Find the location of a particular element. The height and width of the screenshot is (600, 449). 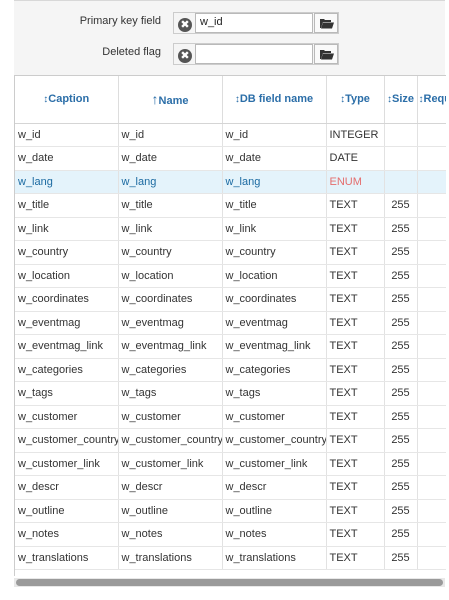

cell-db-field-name: w_tags is located at coordinates (274, 393).